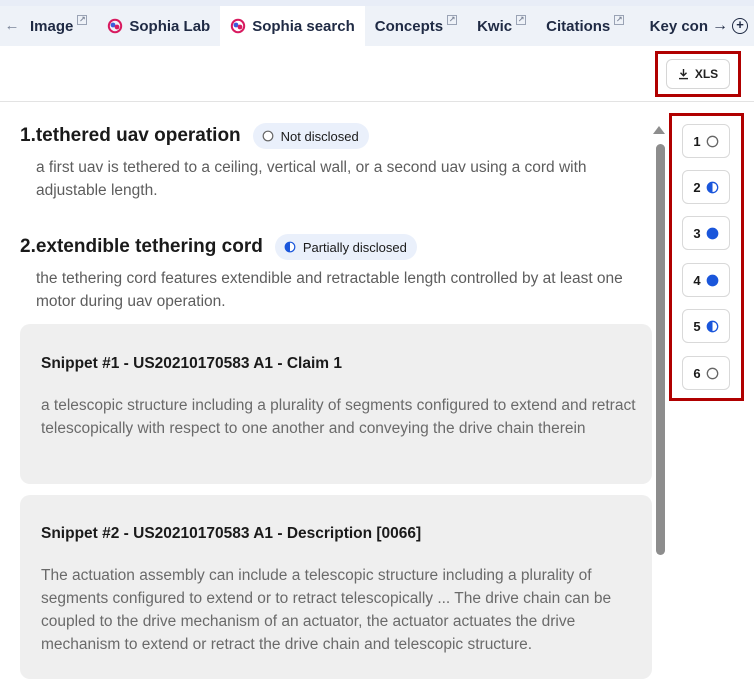 The image size is (754, 685). What do you see at coordinates (578, 26) in the screenshot?
I see `tab-label: Citations` at bounding box center [578, 26].